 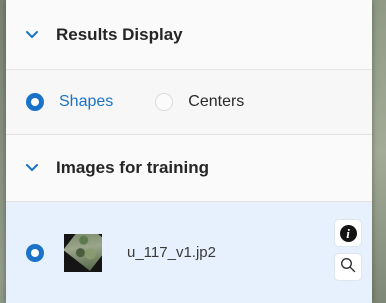 I want to click on image-actions: i, so click(x=348, y=250).